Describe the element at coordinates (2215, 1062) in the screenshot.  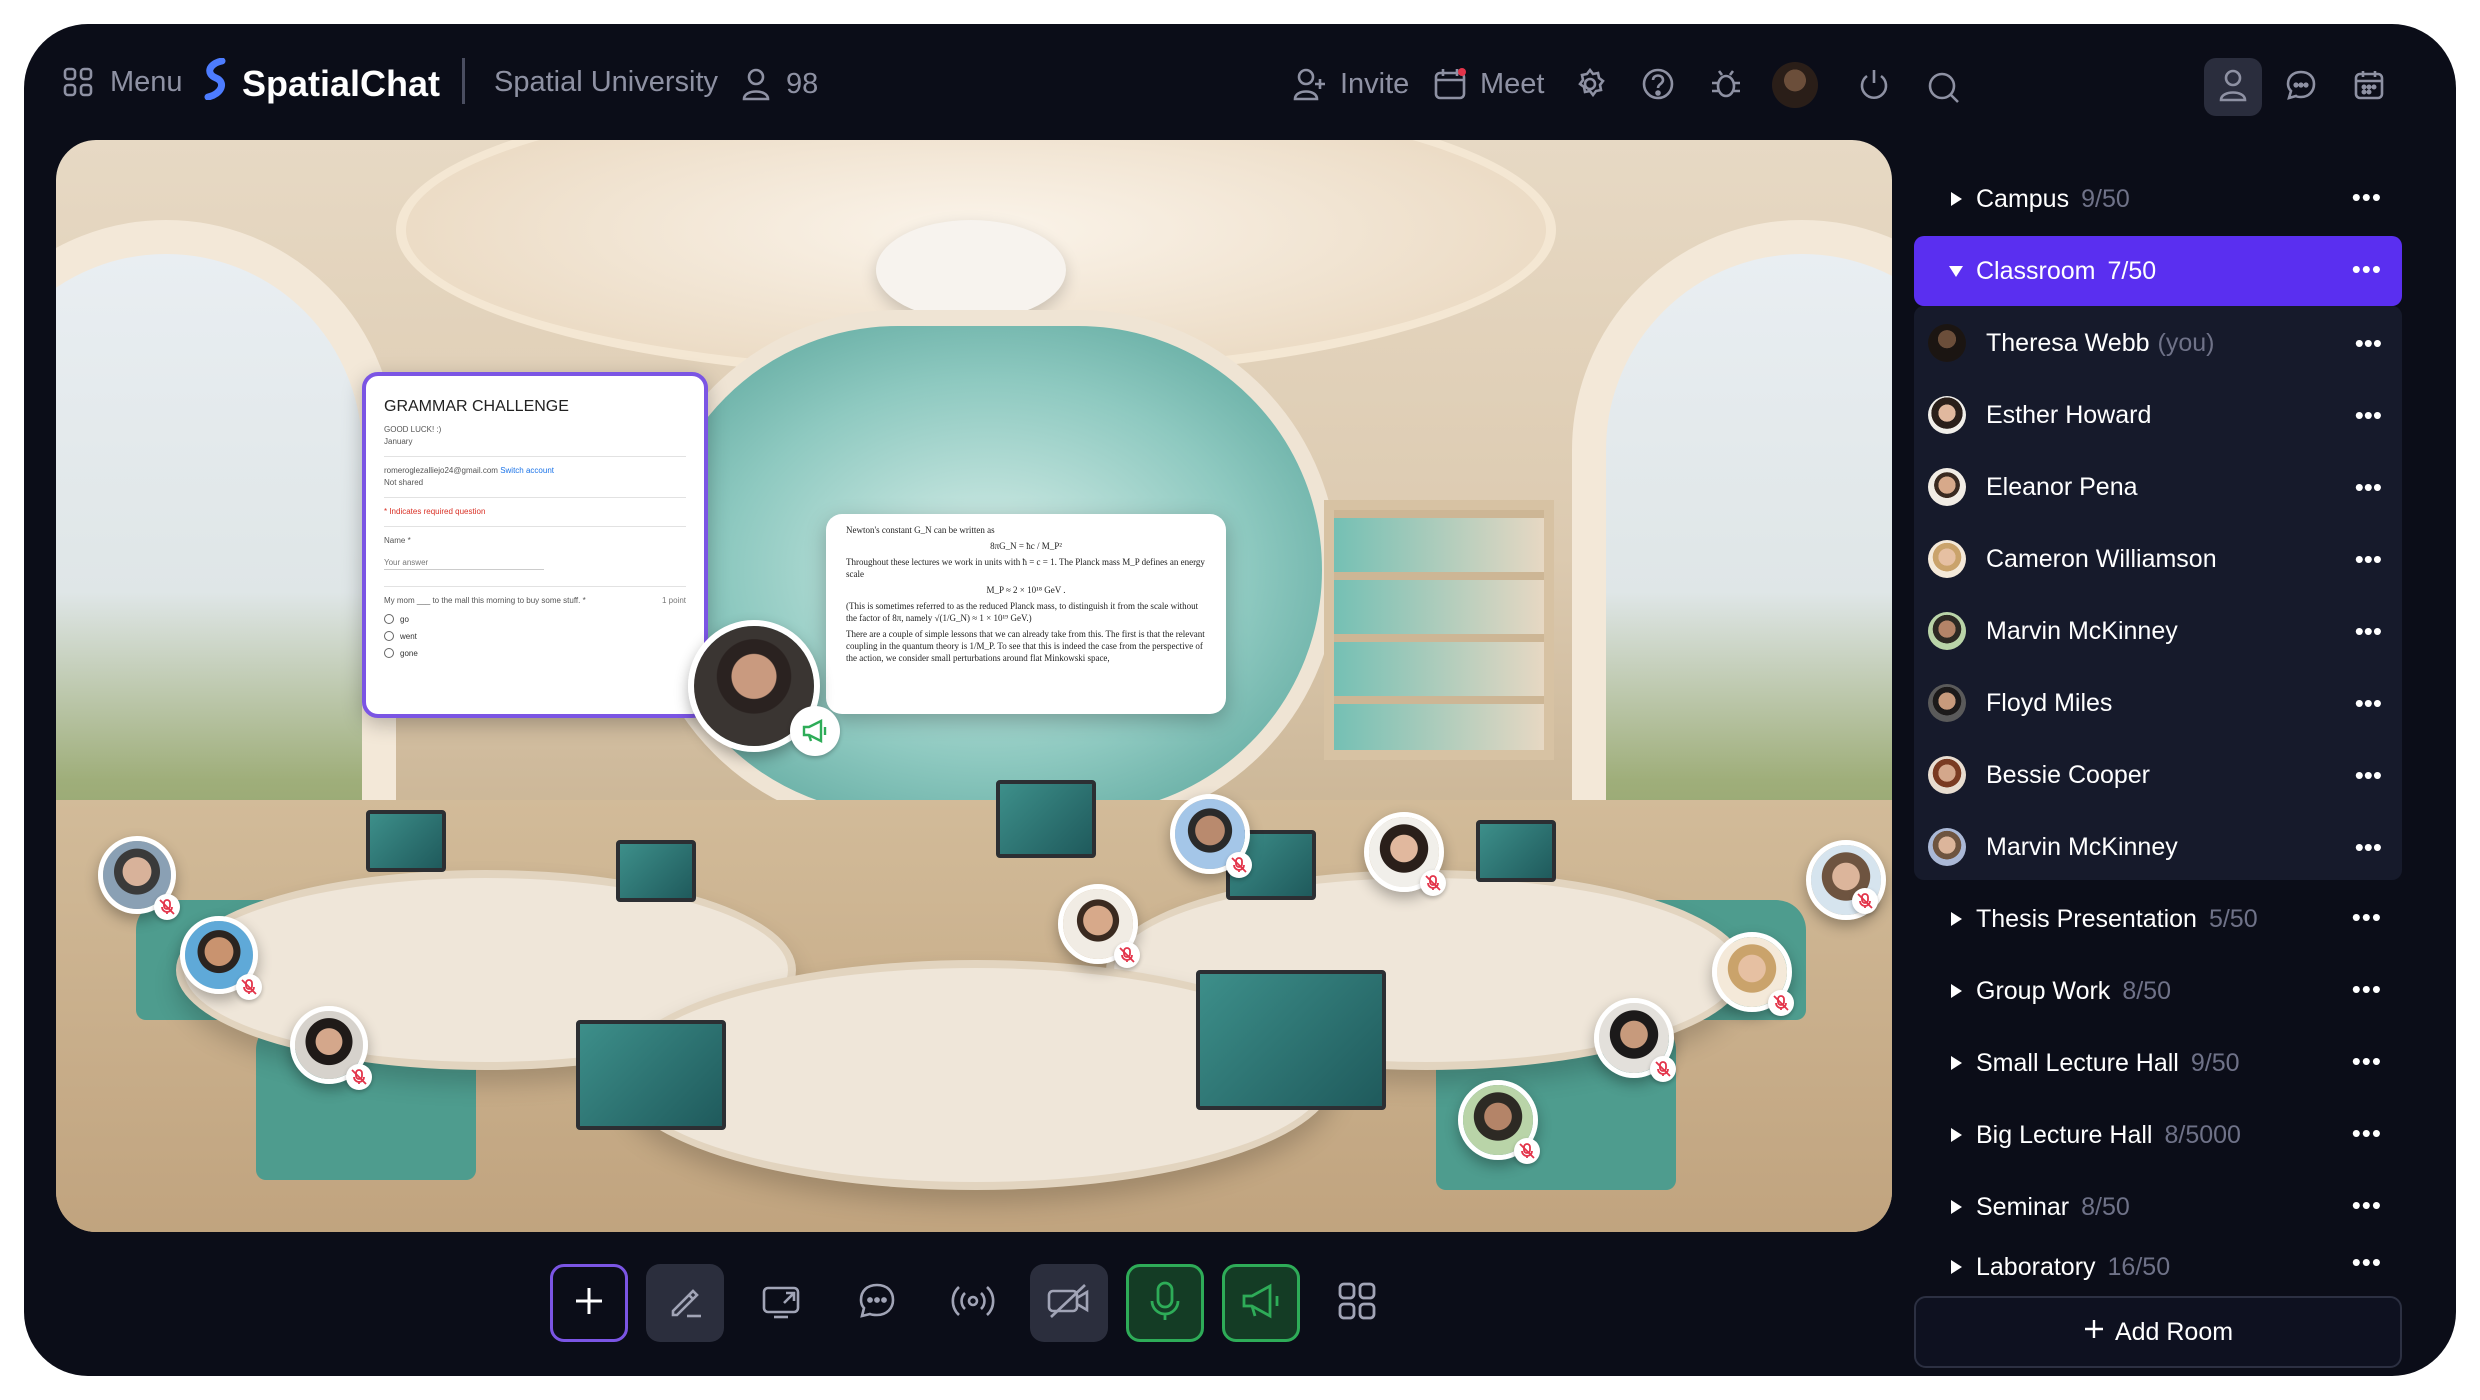
I see `room-count: 9/50` at that location.